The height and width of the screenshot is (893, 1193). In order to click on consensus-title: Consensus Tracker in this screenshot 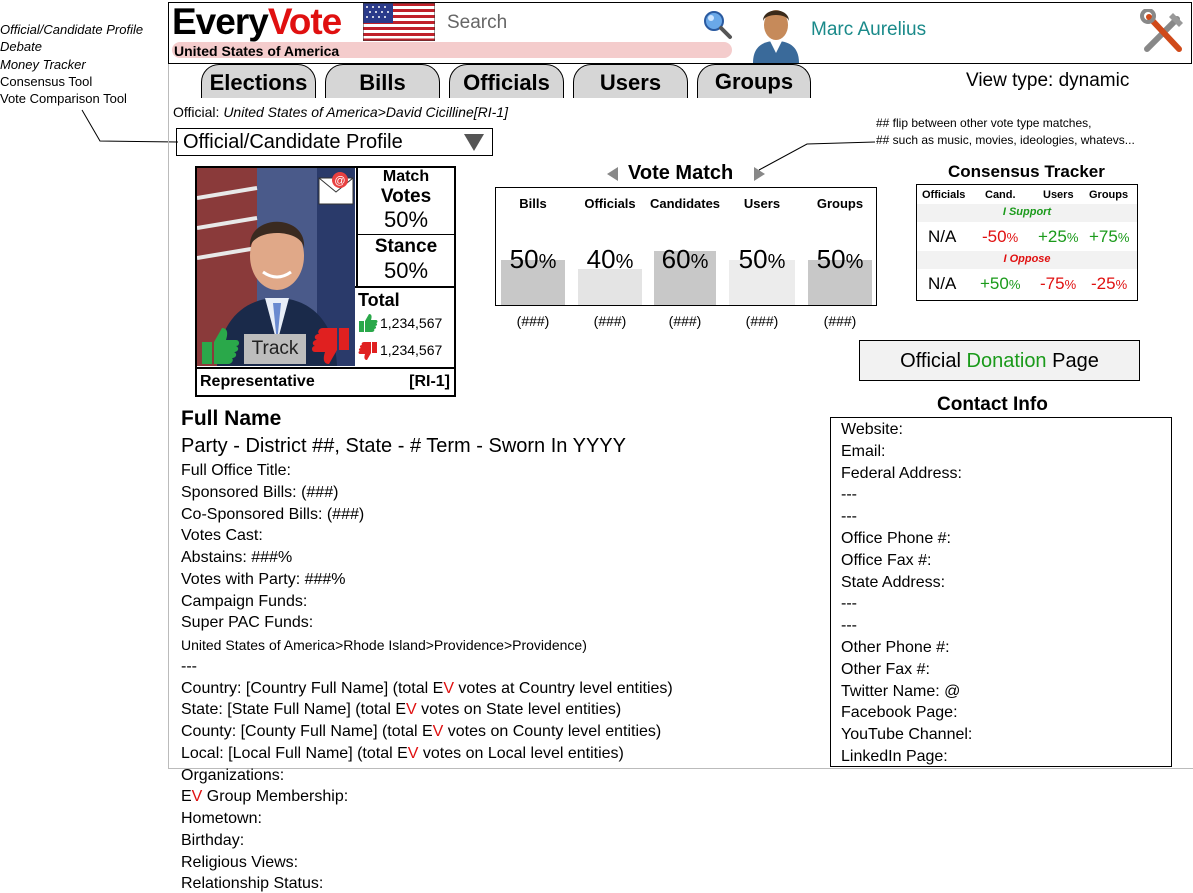, I will do `click(1026, 171)`.